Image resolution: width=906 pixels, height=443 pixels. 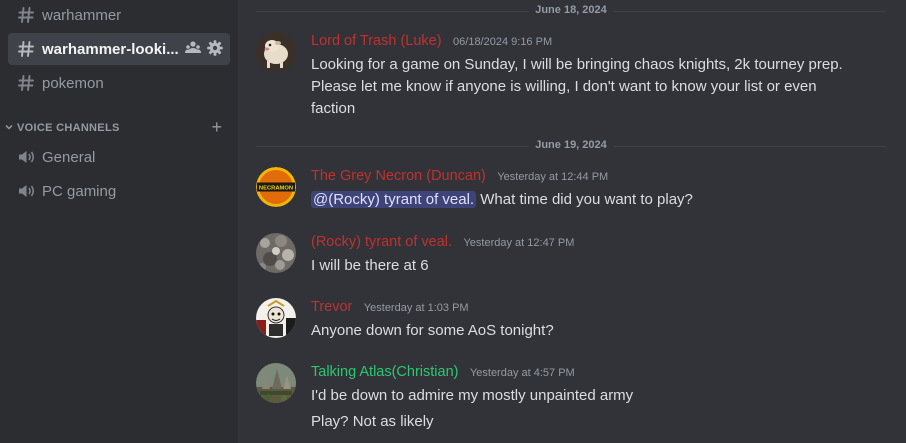 I want to click on voice-channel-pc-gaming: PC gaming, so click(x=119, y=191).